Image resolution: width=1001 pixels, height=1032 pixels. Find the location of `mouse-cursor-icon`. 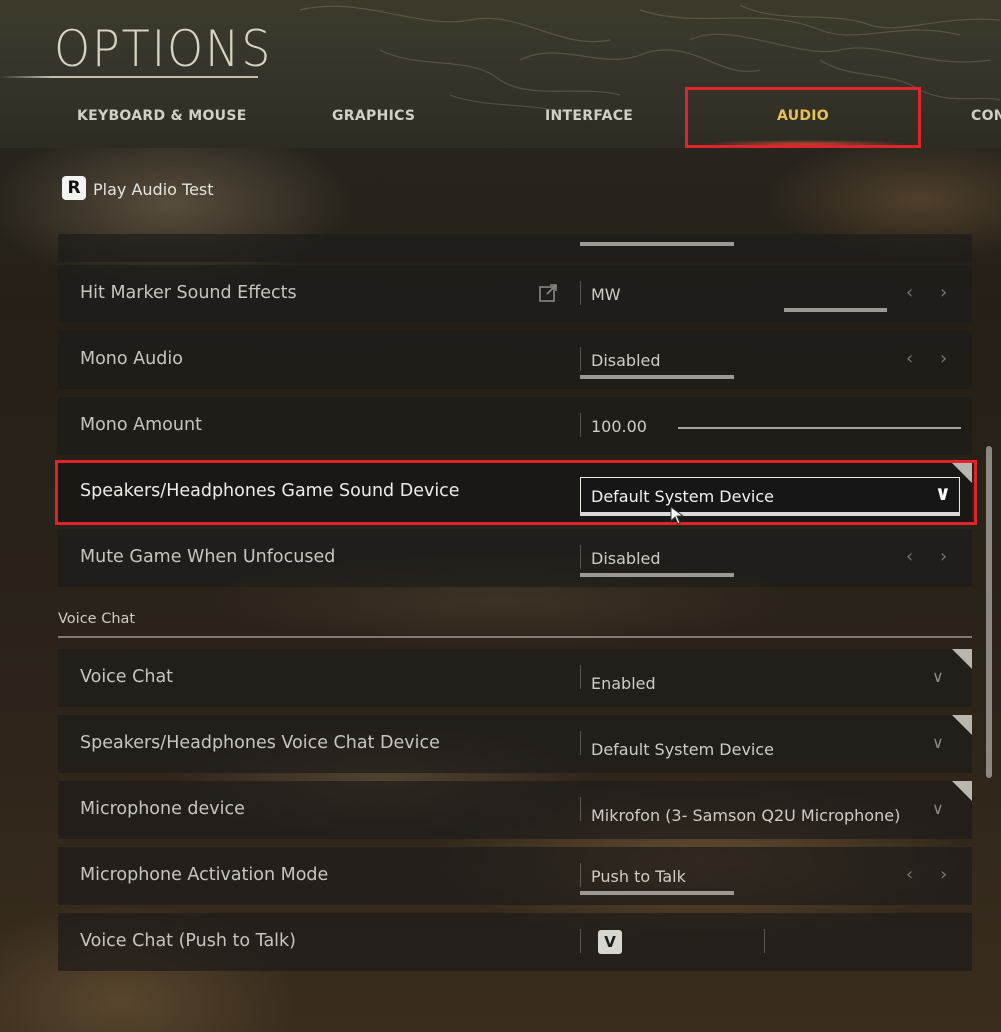

mouse-cursor-icon is located at coordinates (677, 515).